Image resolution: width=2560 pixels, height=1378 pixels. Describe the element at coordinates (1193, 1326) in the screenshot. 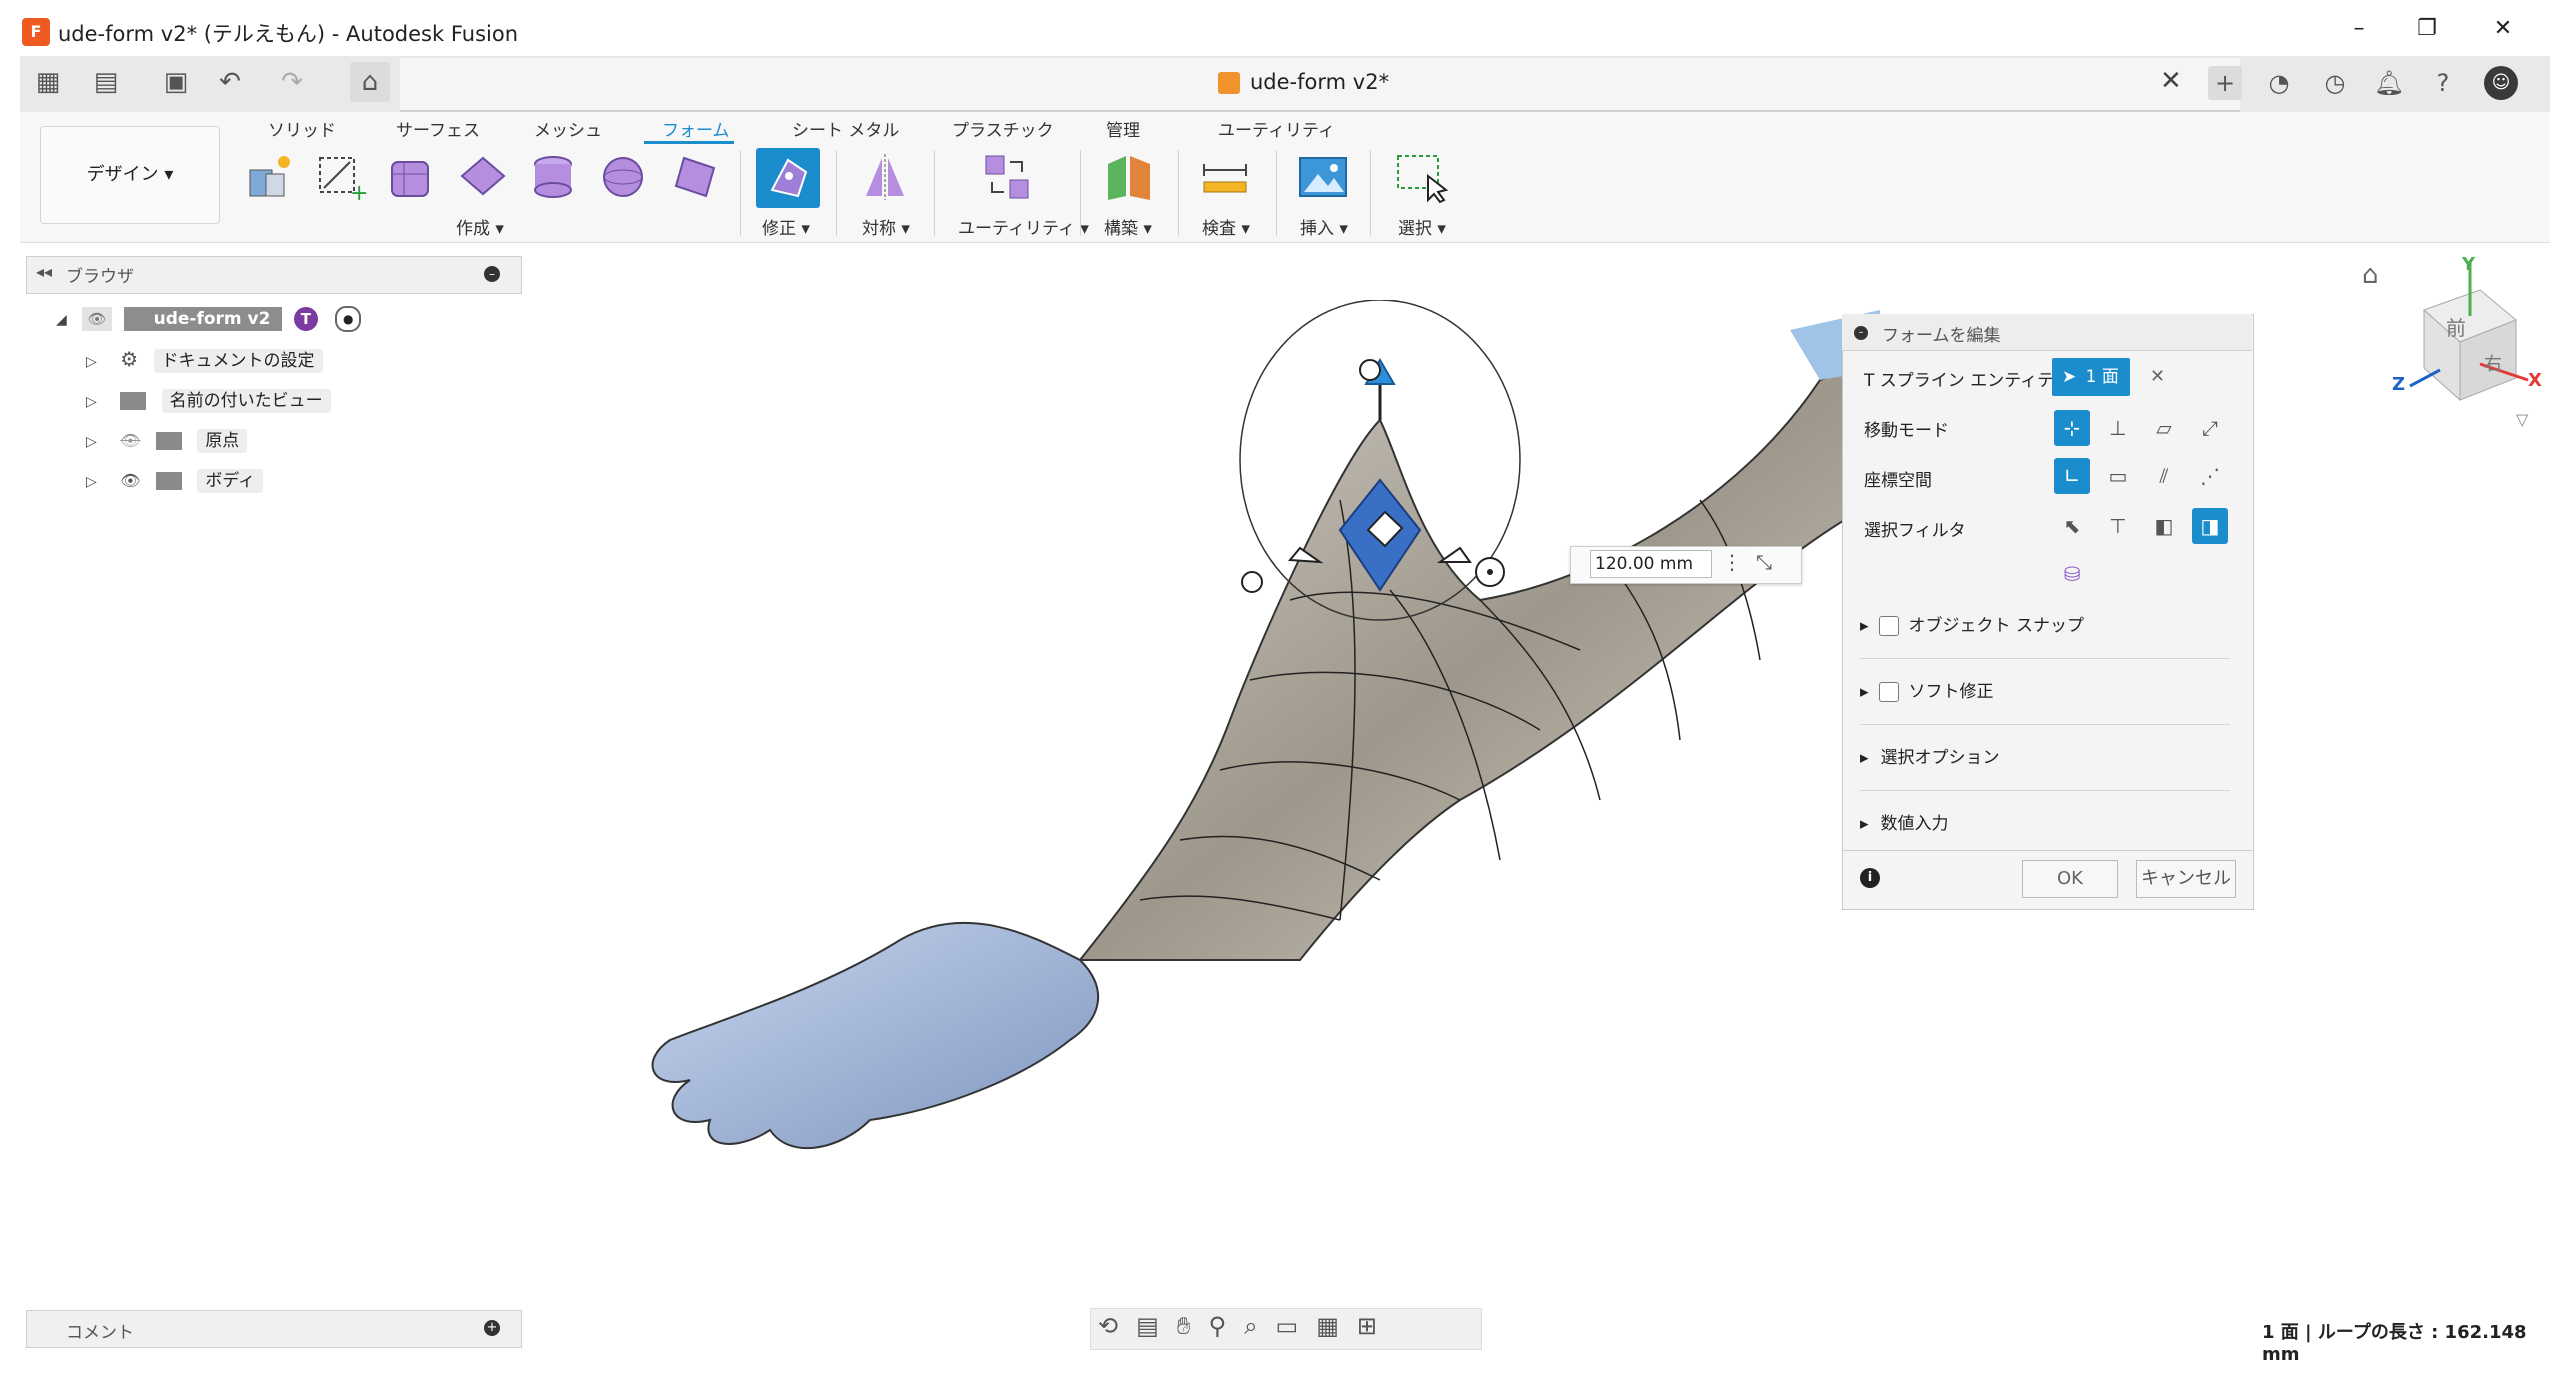

I see `pan-hand-icon: ✋︎` at that location.